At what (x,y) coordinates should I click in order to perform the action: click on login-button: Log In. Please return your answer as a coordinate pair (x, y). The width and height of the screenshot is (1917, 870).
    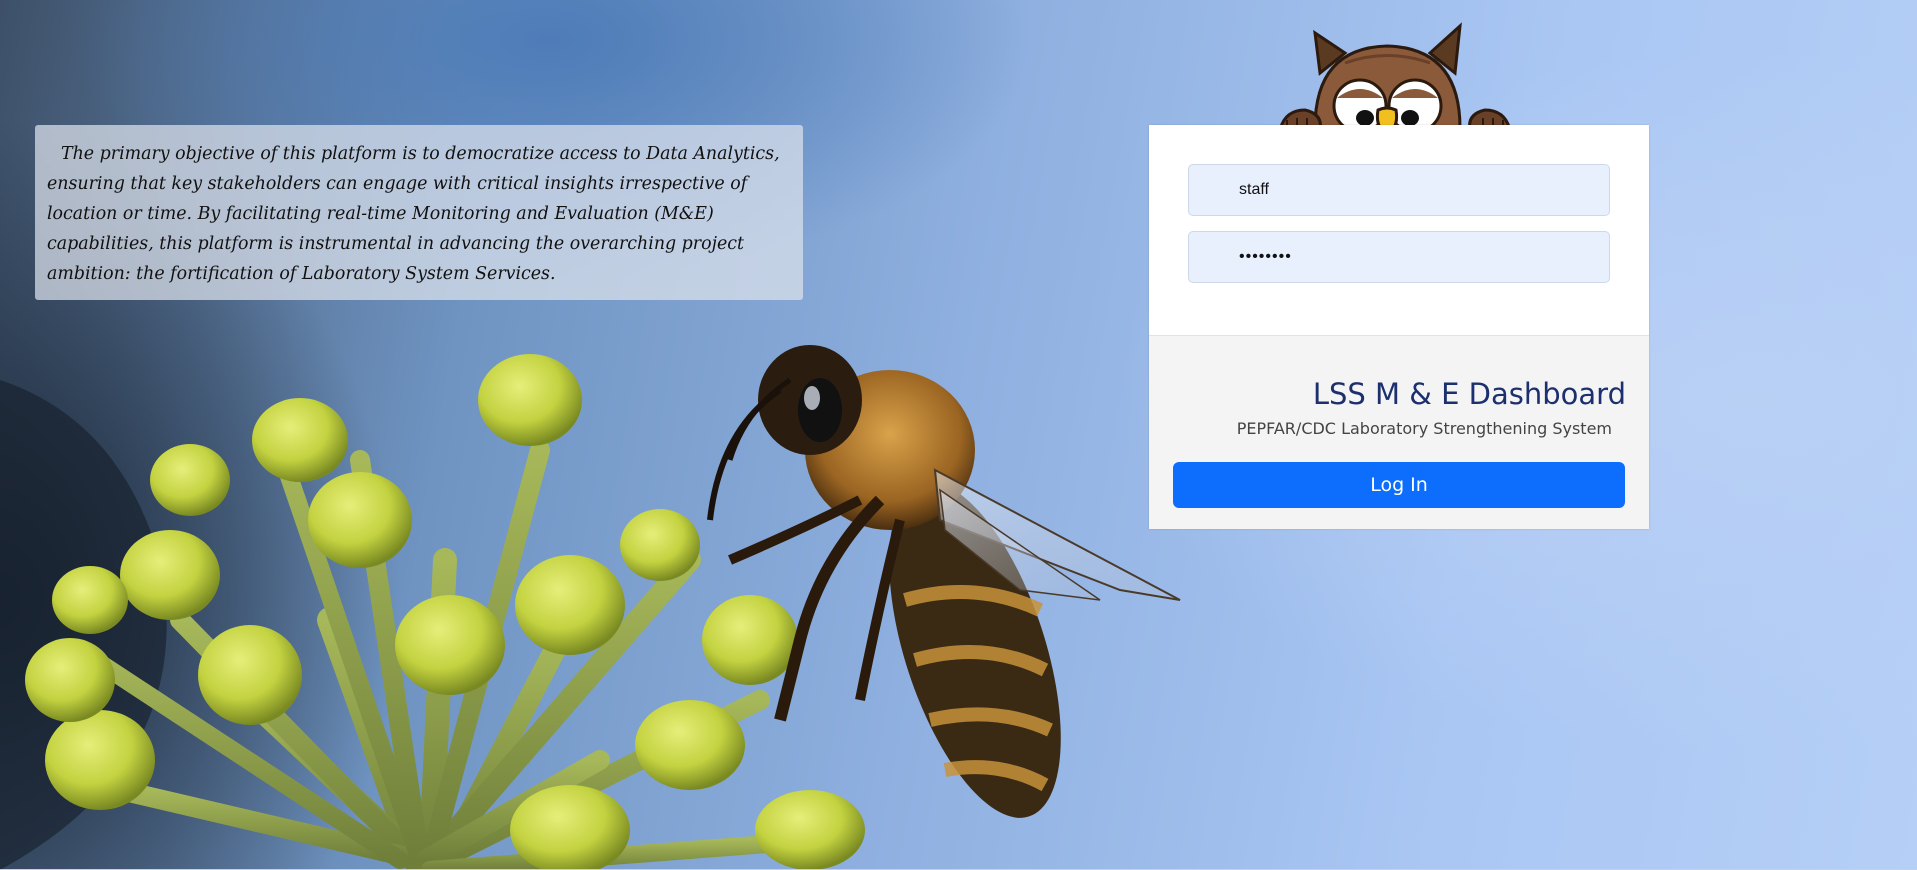
    Looking at the image, I should click on (1399, 485).